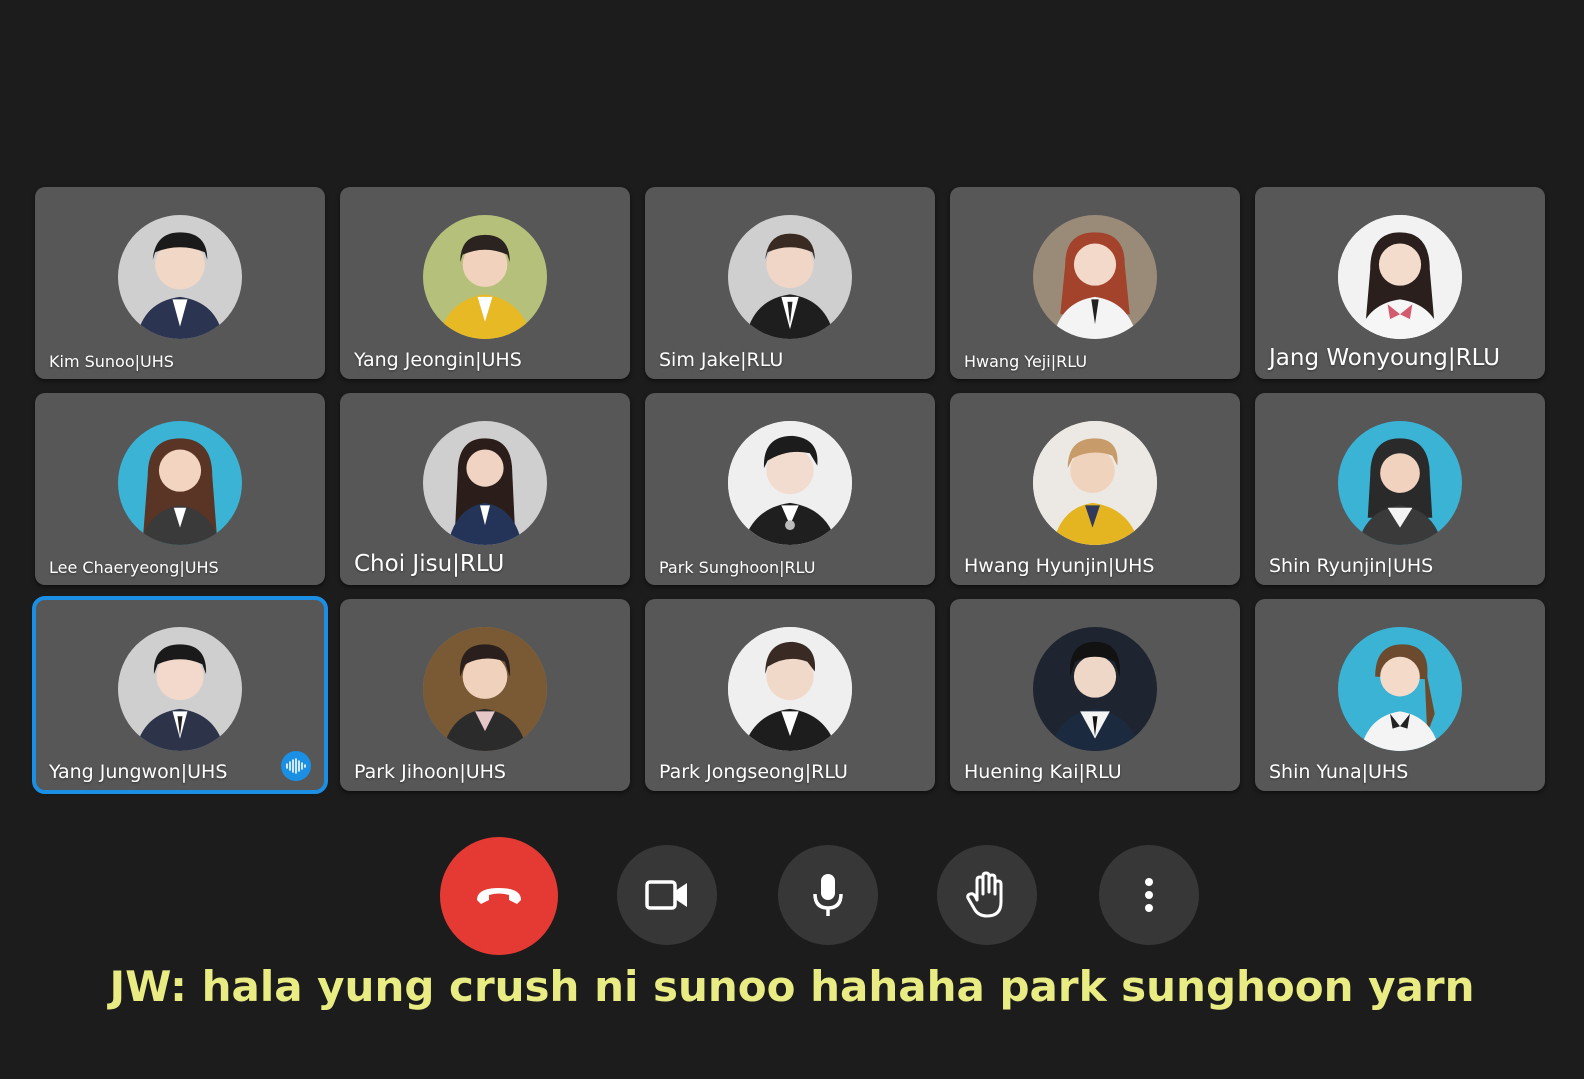  I want to click on participant-name: Park Jongseong|RLU, so click(753, 772).